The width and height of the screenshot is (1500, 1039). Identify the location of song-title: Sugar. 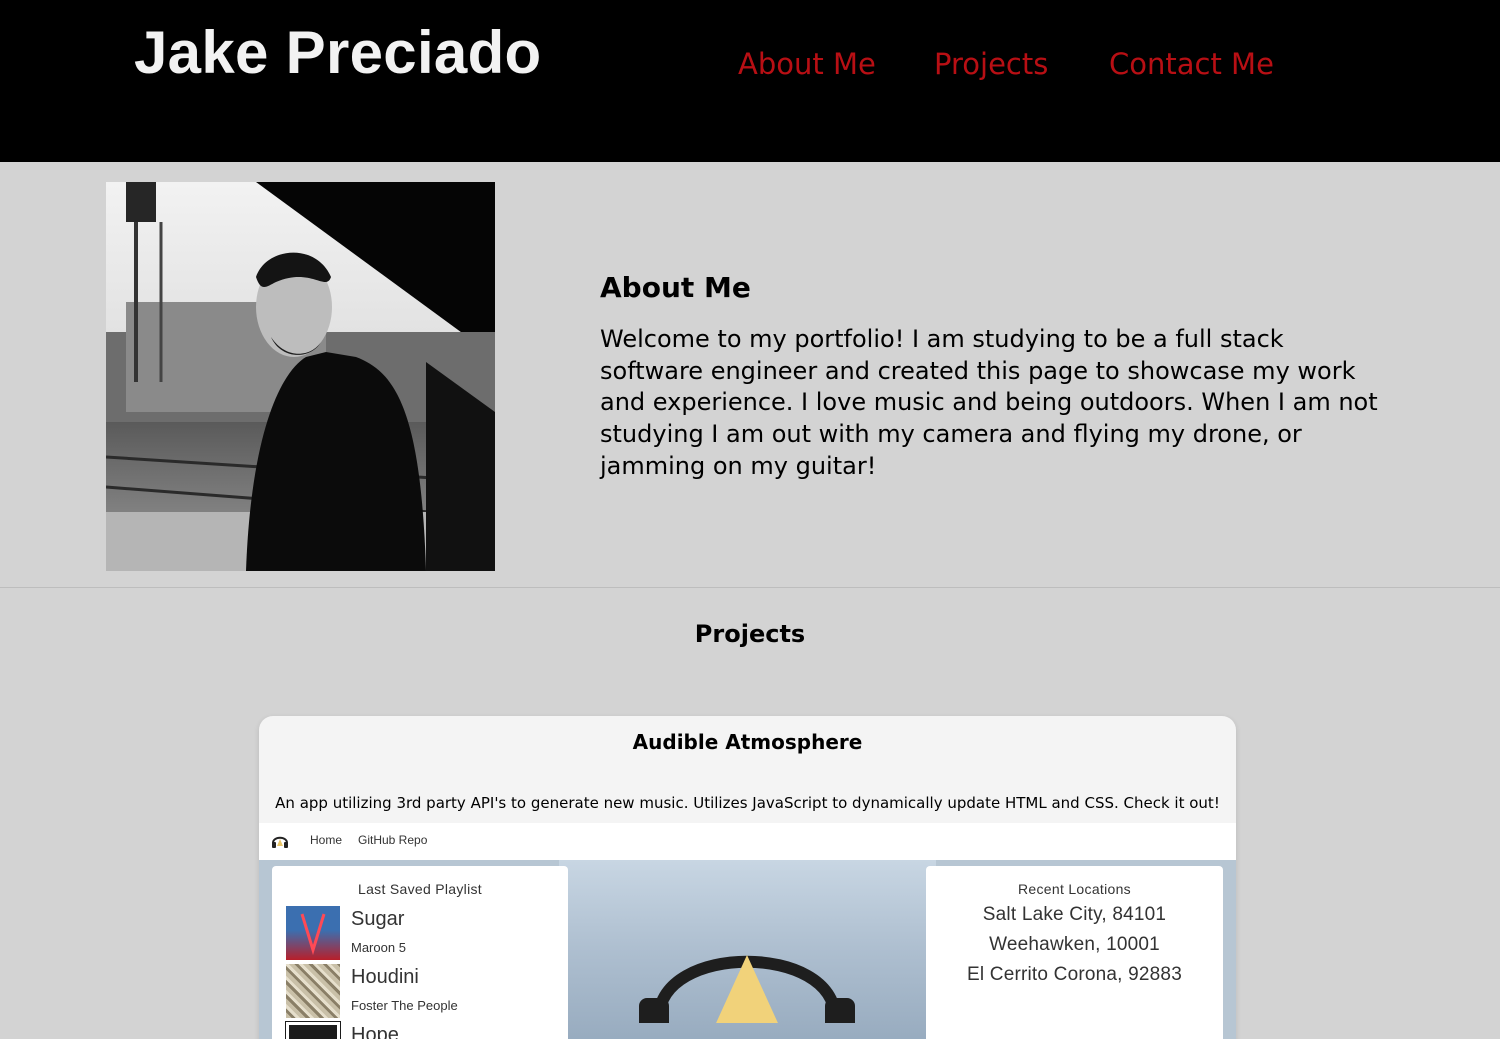
(378, 919).